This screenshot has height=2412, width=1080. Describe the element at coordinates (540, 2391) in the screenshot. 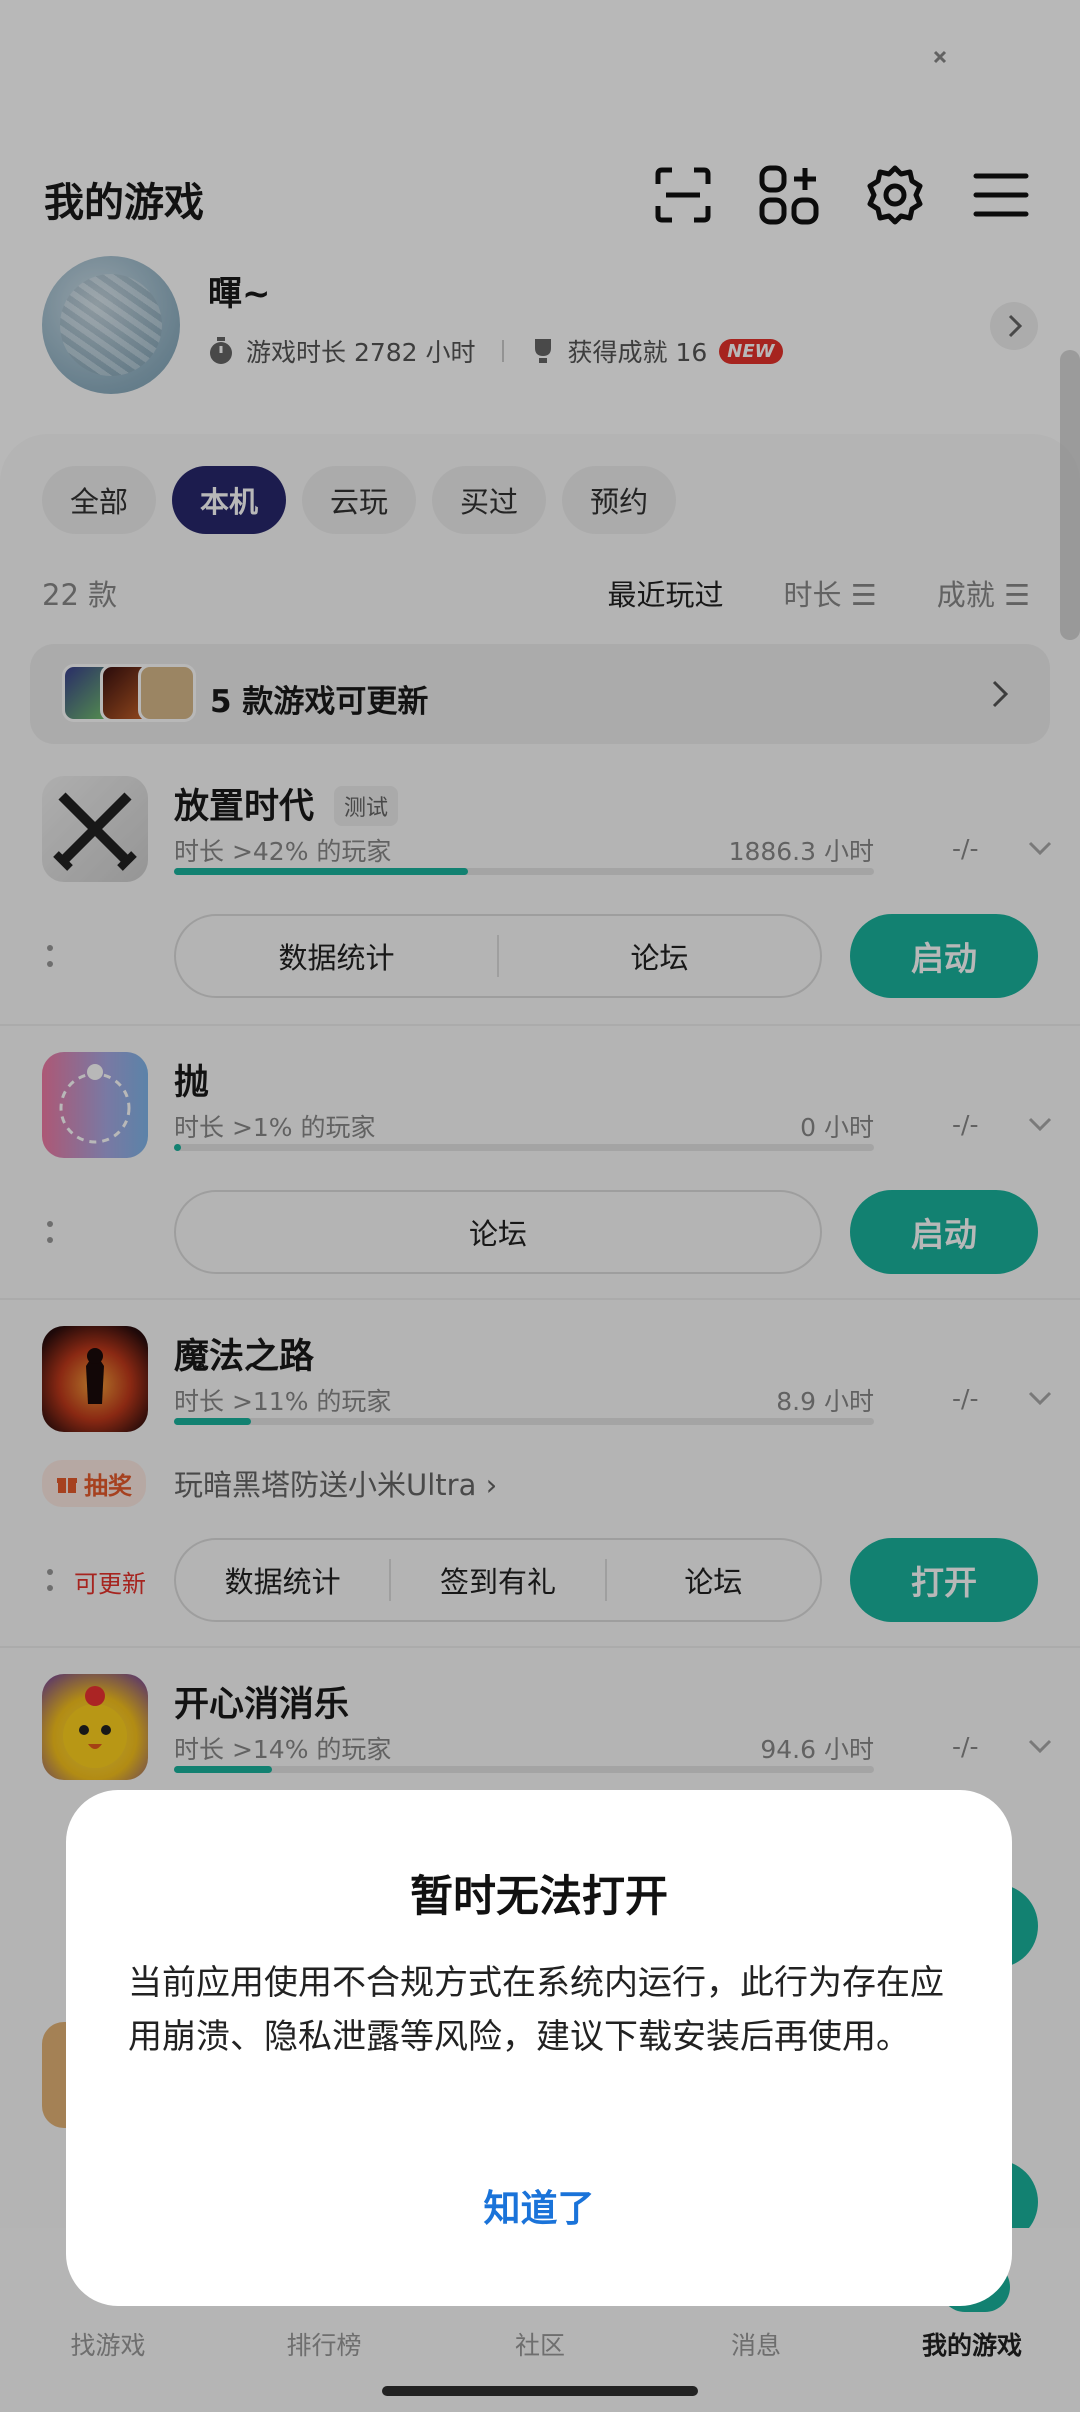

I see `home-indicator` at that location.